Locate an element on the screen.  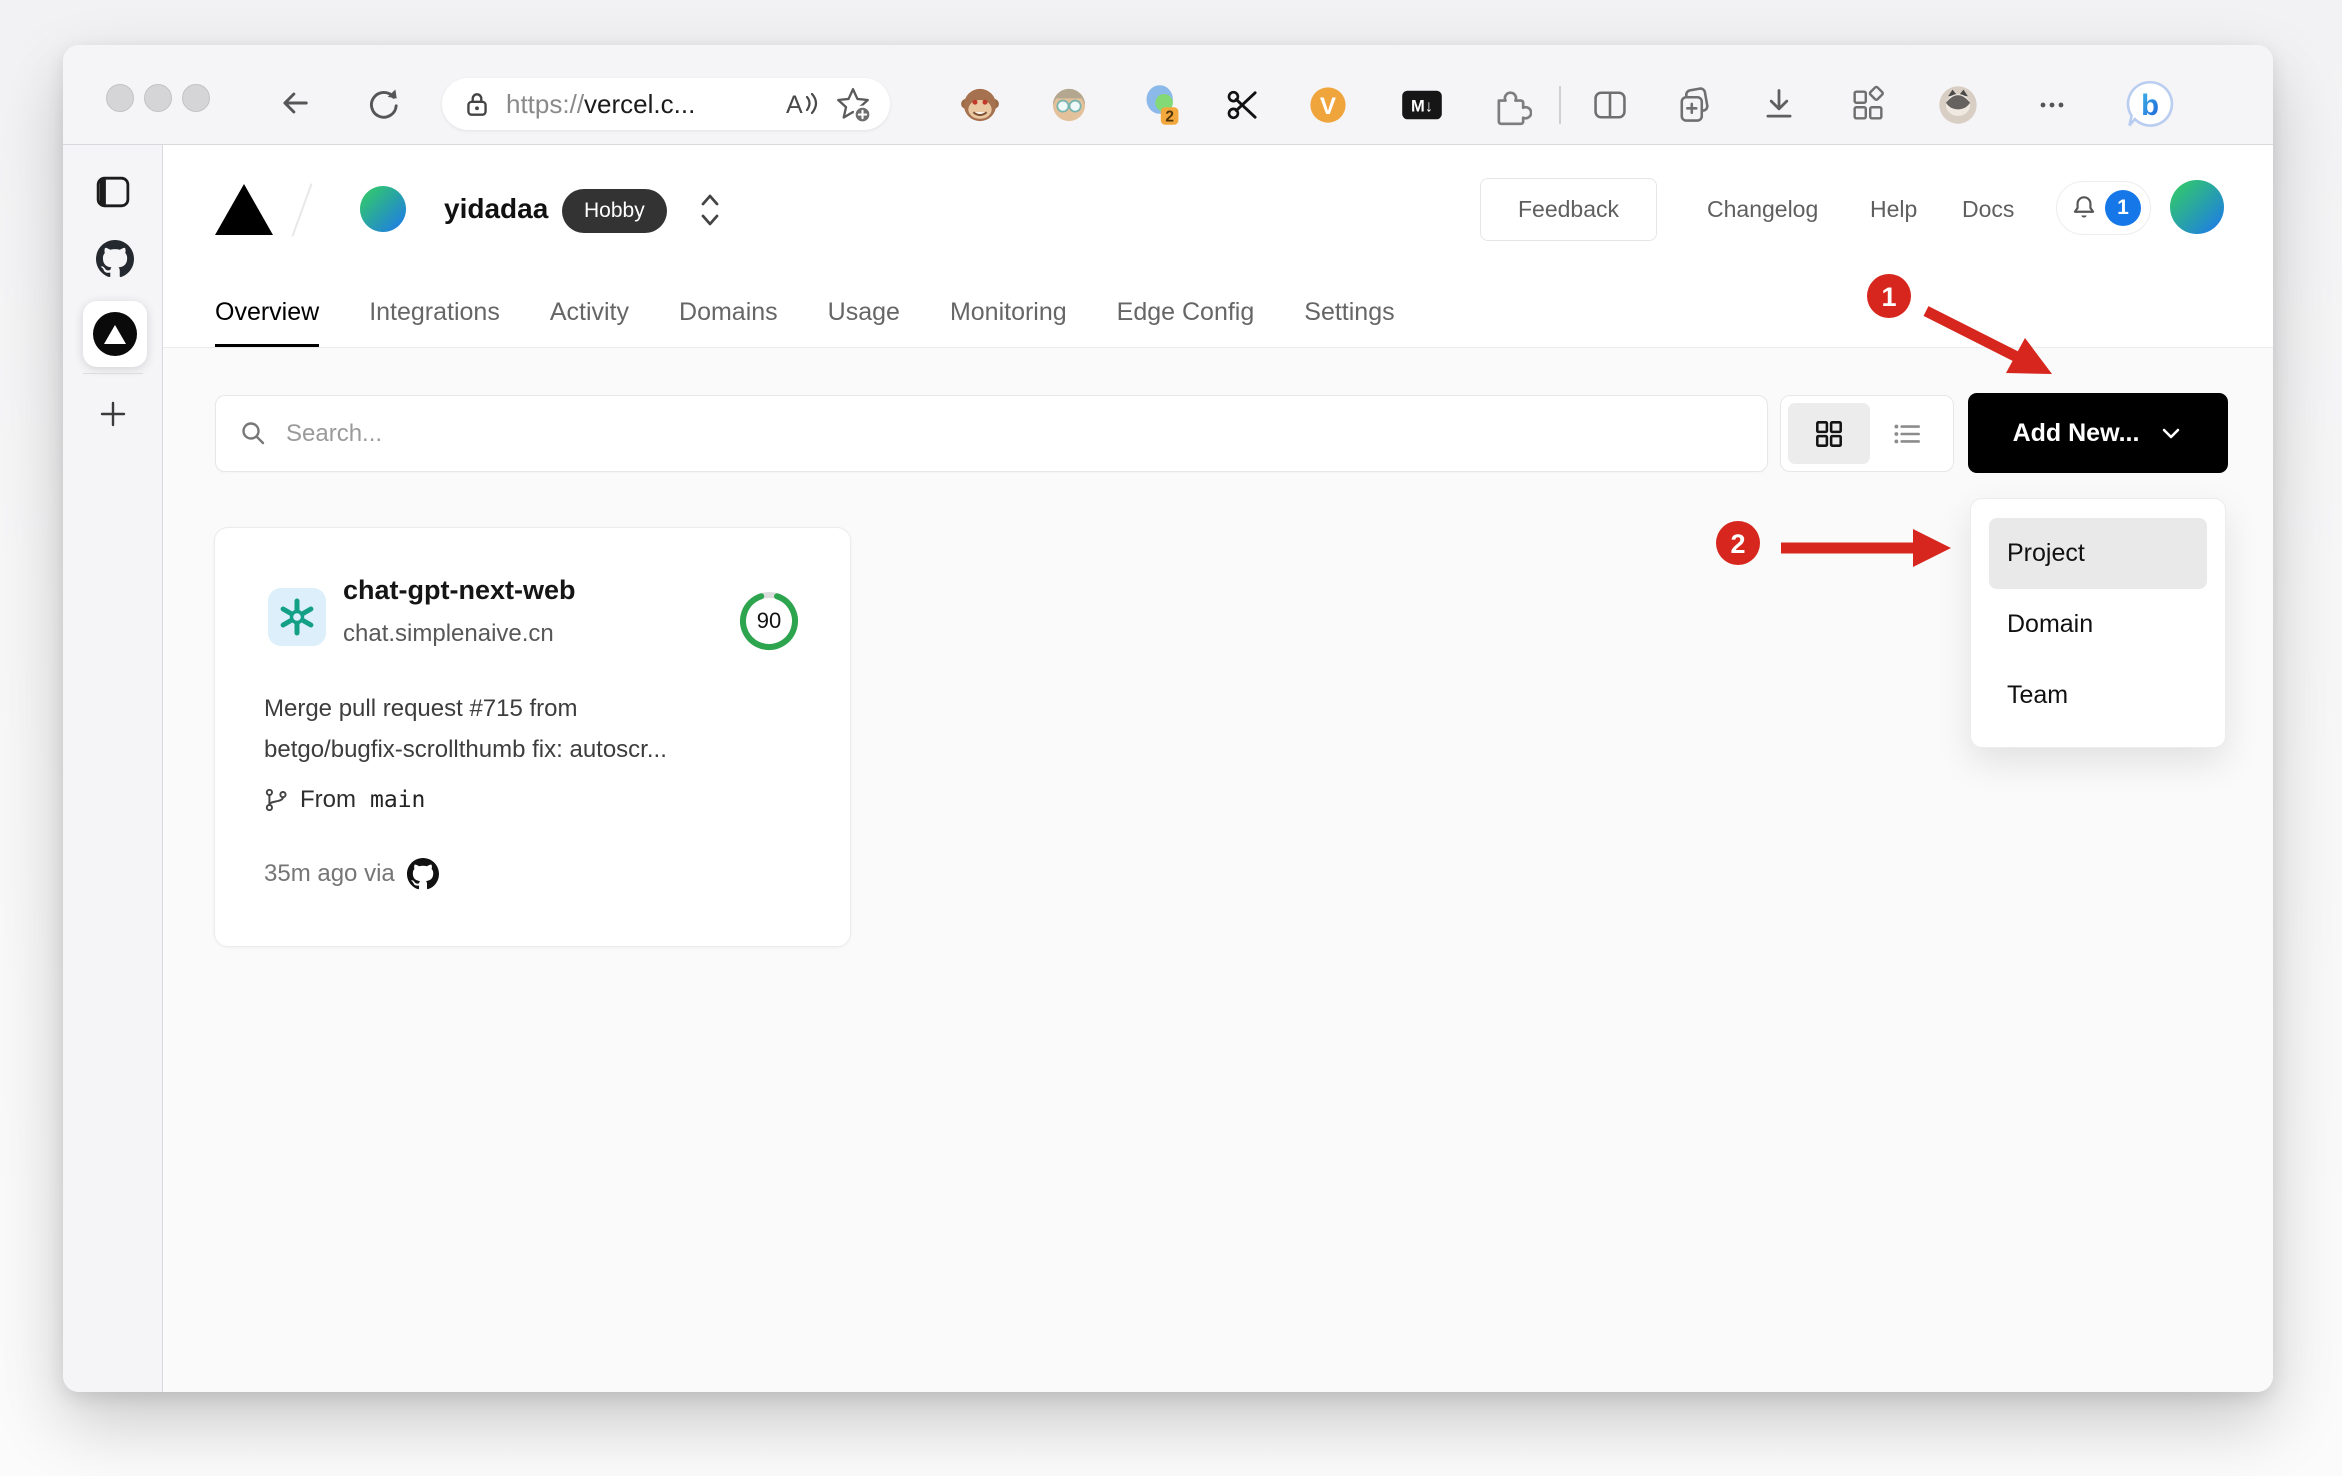
bing-chat-button: b is located at coordinates (2150, 105).